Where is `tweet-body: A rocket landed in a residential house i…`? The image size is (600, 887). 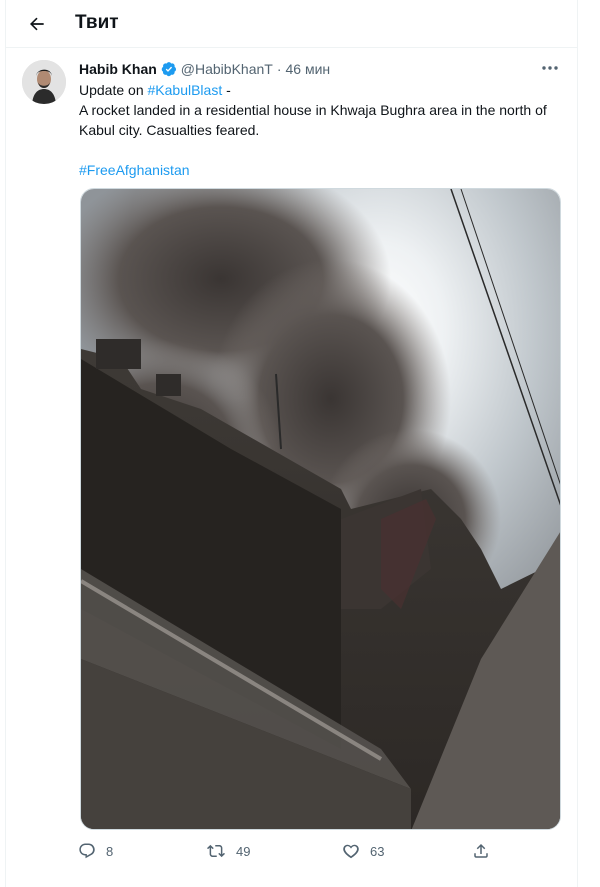 tweet-body: A rocket landed in a residential house i… is located at coordinates (313, 120).